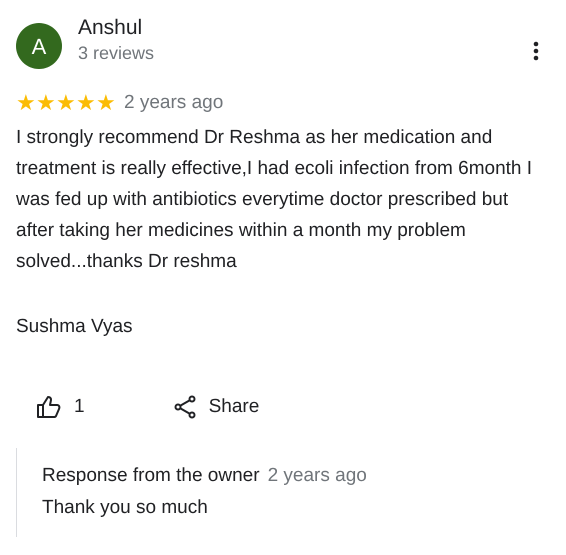 The width and height of the screenshot is (566, 555). Describe the element at coordinates (216, 407) in the screenshot. I see `share-button: Share` at that location.